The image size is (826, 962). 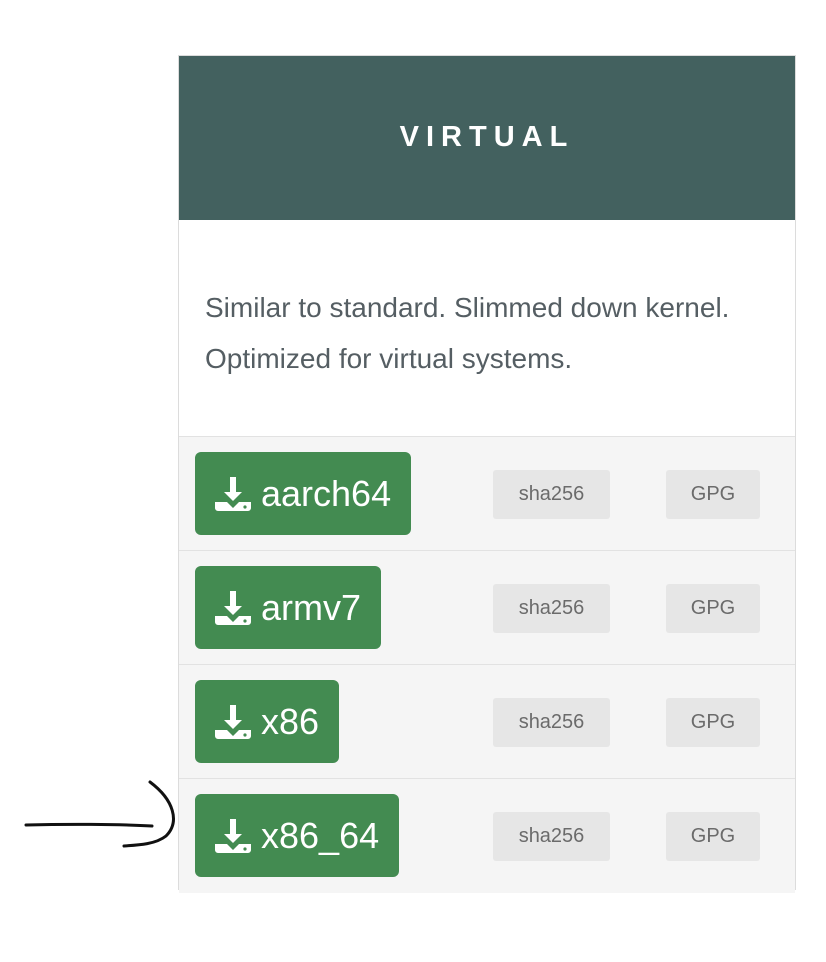 I want to click on download-label: armv7, so click(x=311, y=607).